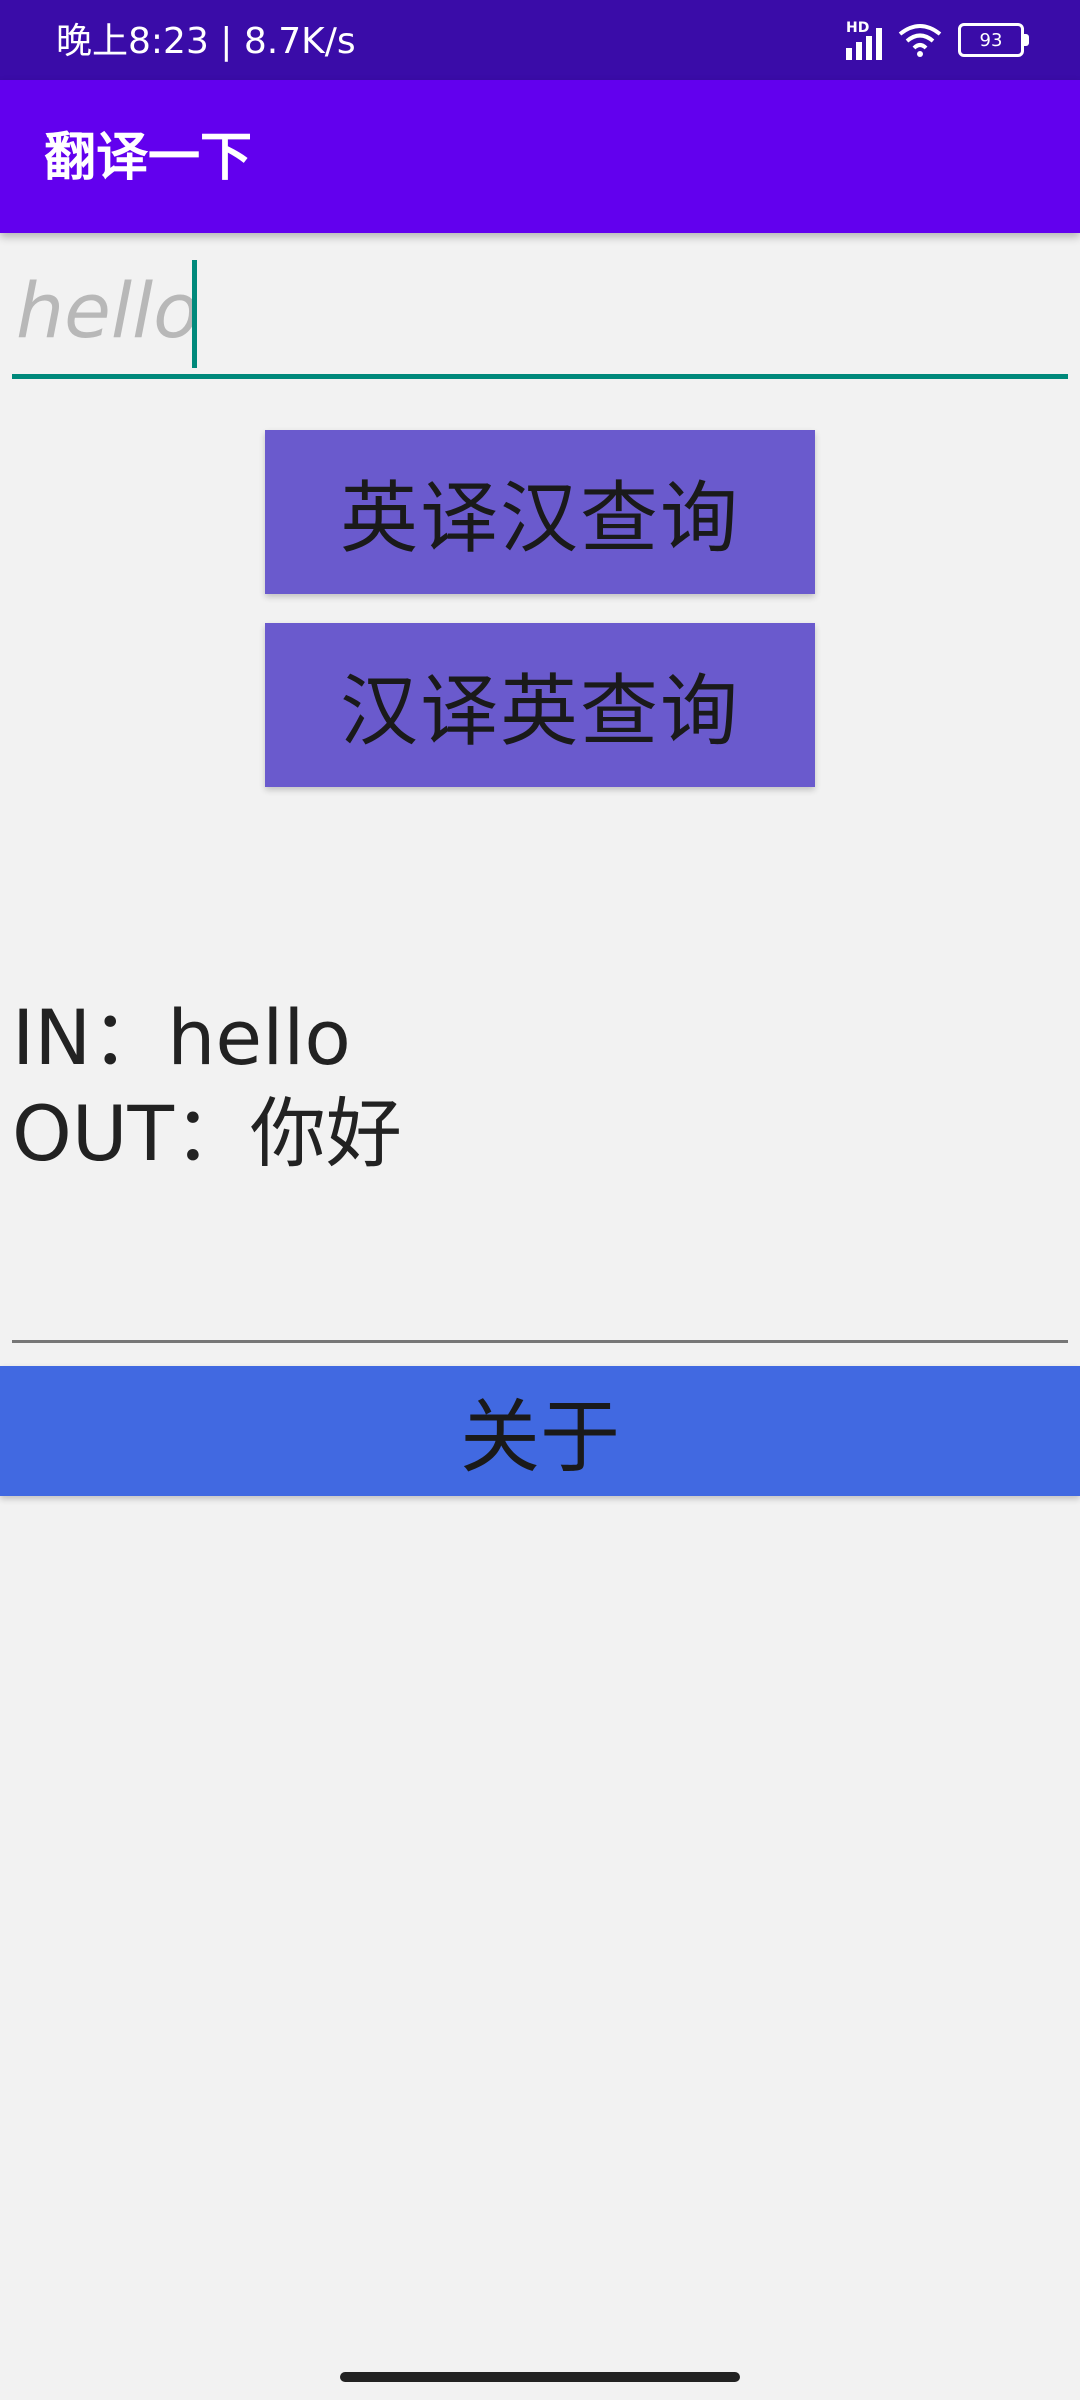 This screenshot has width=1080, height=2400. I want to click on status-icons: HD 93, so click(937, 40).